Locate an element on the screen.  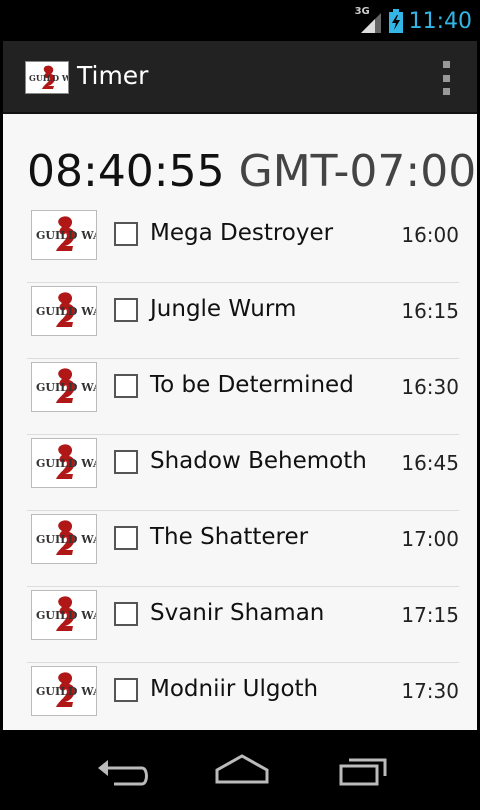
current-time-display: 08:40:55 GMT-07:00 is located at coordinates (251, 171).